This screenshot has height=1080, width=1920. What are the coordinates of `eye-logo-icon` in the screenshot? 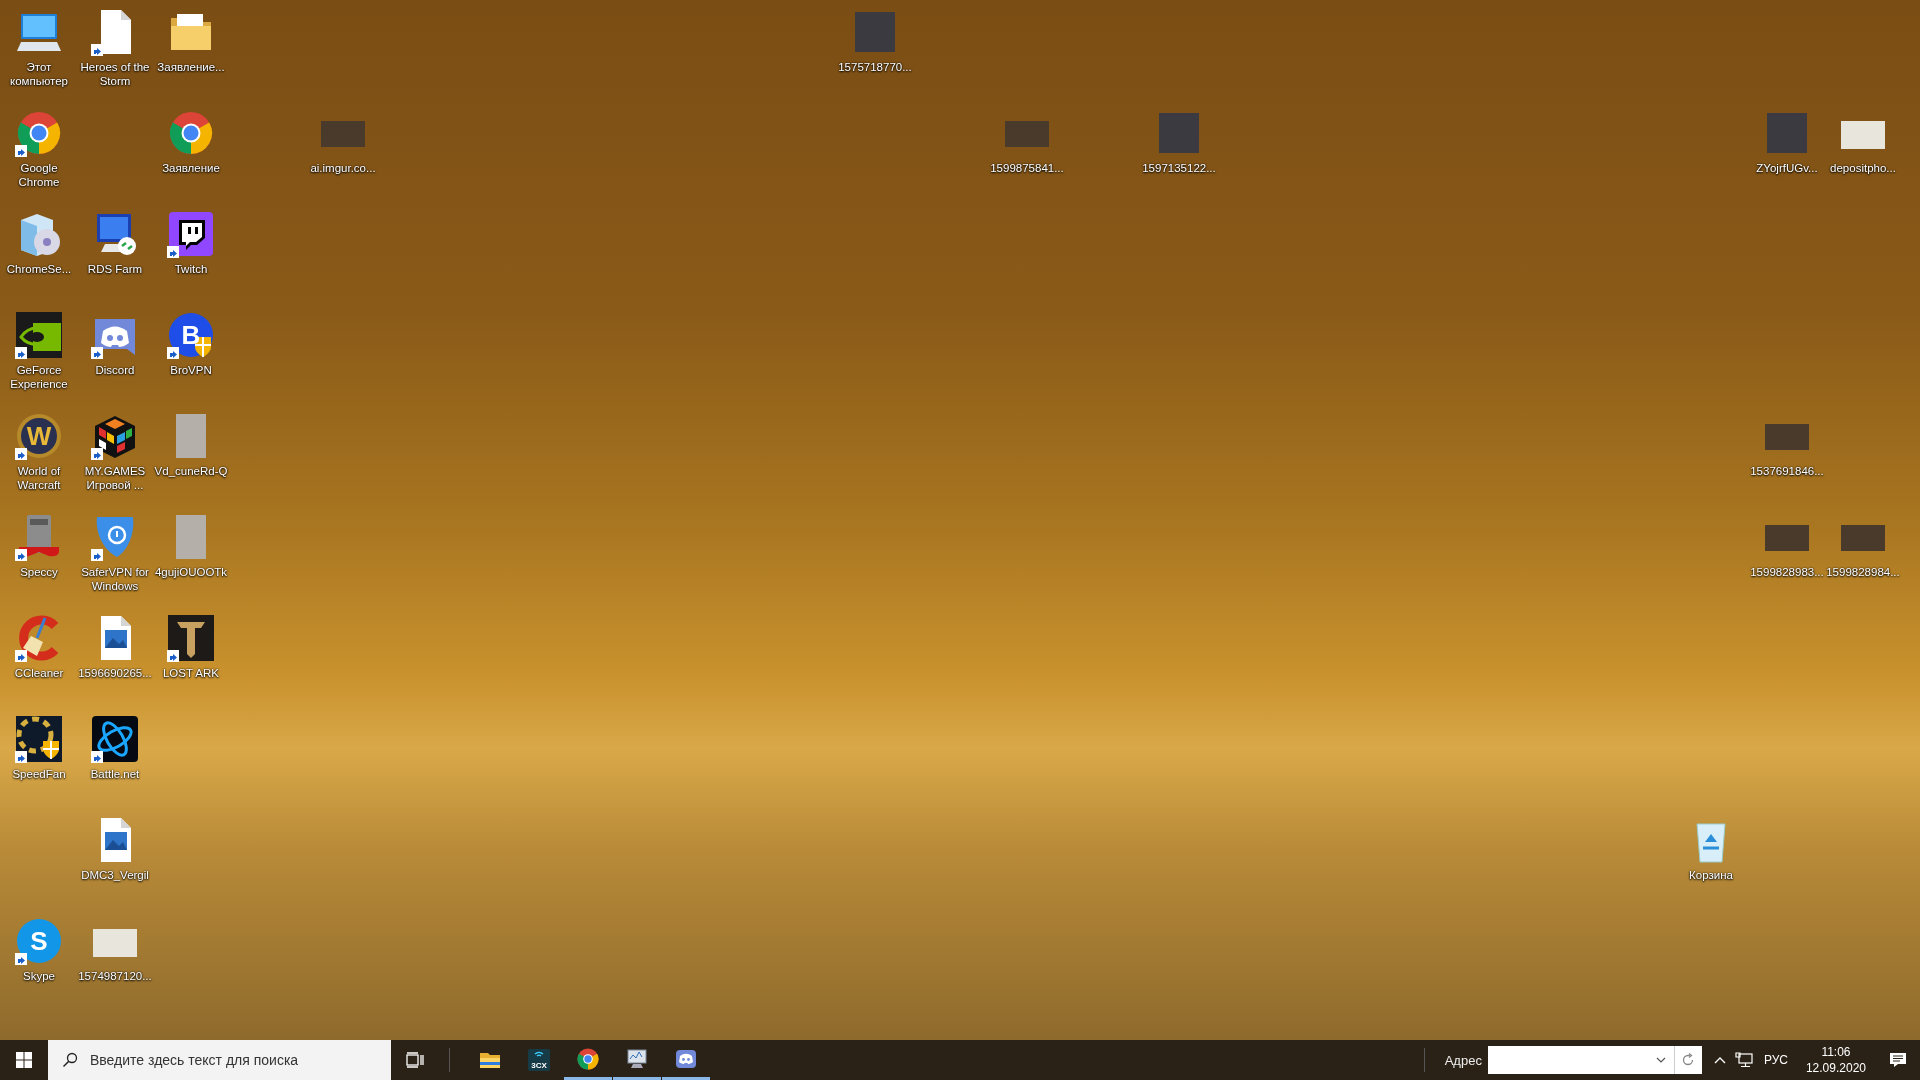 It's located at (39, 335).